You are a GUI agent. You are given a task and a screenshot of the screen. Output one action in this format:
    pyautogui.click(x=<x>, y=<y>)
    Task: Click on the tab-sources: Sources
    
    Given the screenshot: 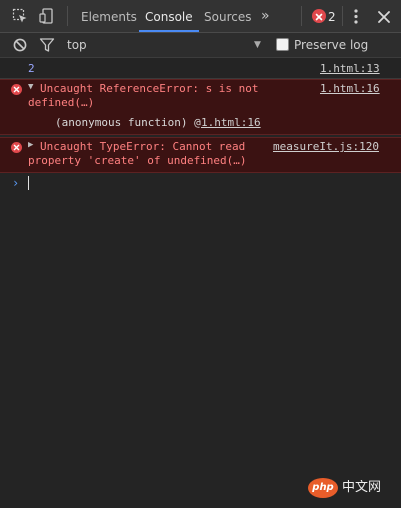 What is the action you would take?
    pyautogui.click(x=227, y=16)
    